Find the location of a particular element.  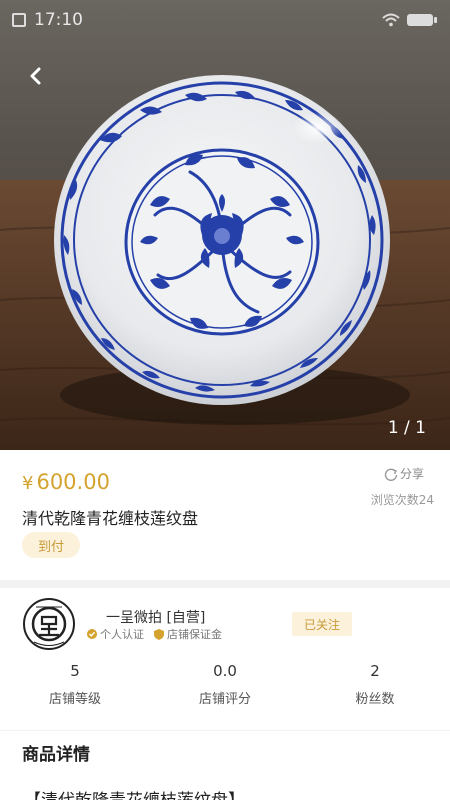

shop-logo is located at coordinates (49, 624).